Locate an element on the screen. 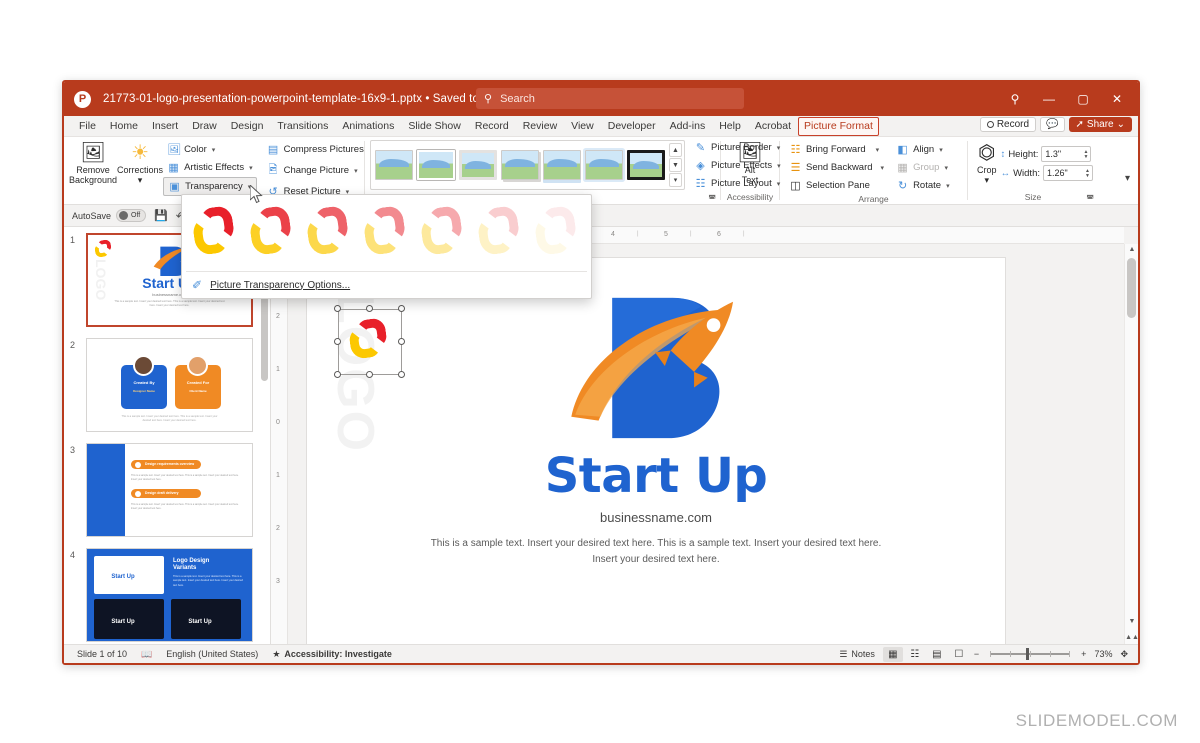 Image resolution: width=1200 pixels, height=743 pixels. slide-counter: Slide 1 of 10 is located at coordinates (102, 654).